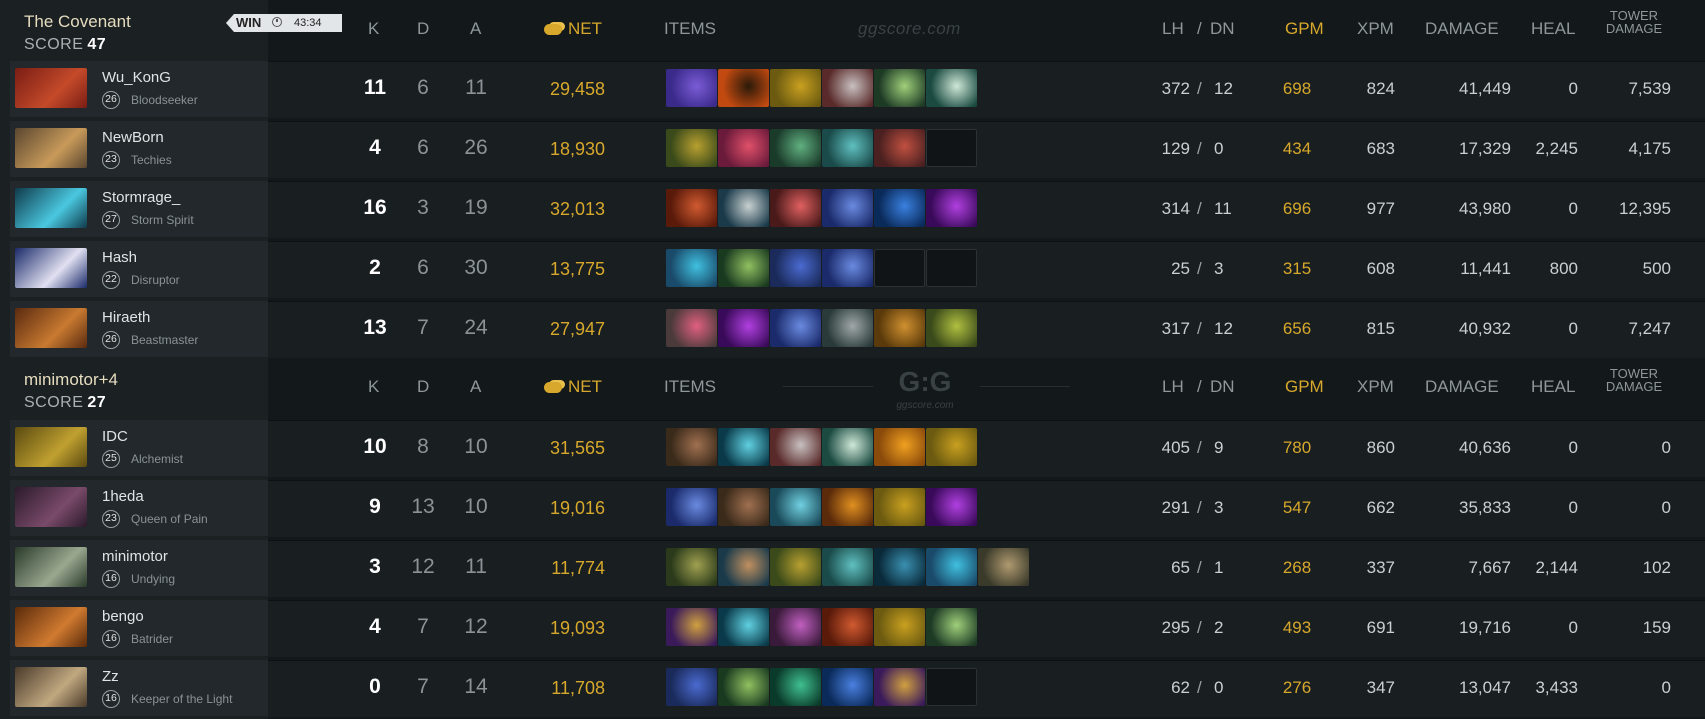 This screenshot has height=719, width=1705. I want to click on player-card: minimotor 16 Undying, so click(139, 568).